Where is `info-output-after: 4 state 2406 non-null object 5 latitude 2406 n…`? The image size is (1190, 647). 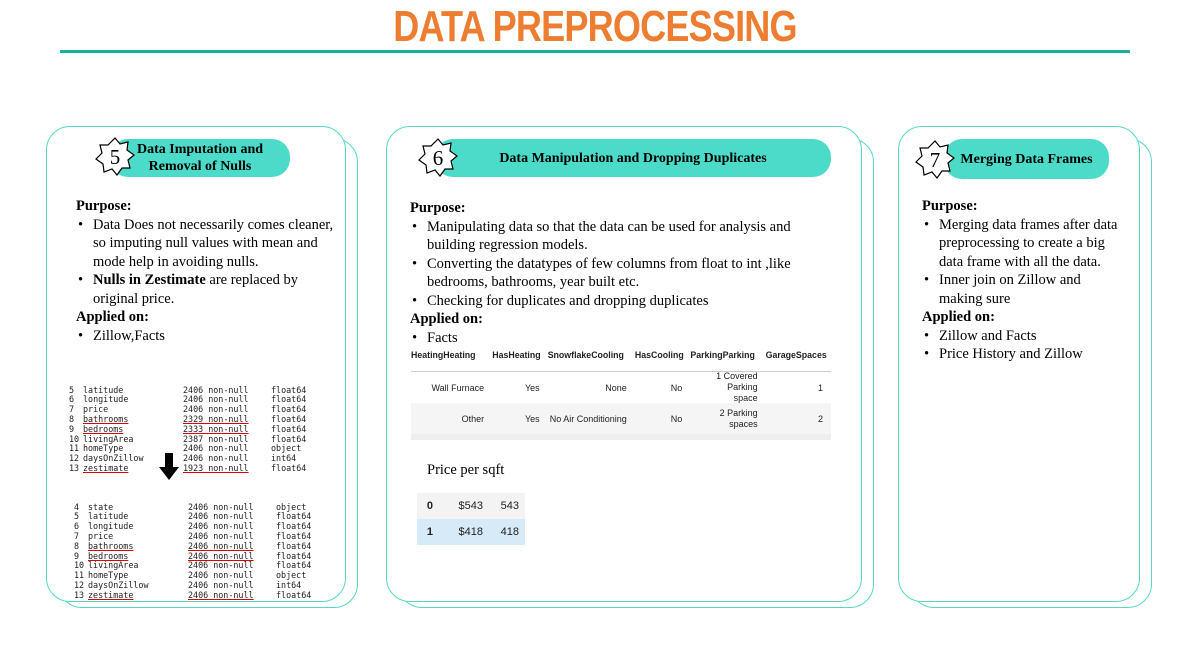
info-output-after: 4 state 2406 non-null object 5 latitude 2406 n… is located at coordinates (193, 542).